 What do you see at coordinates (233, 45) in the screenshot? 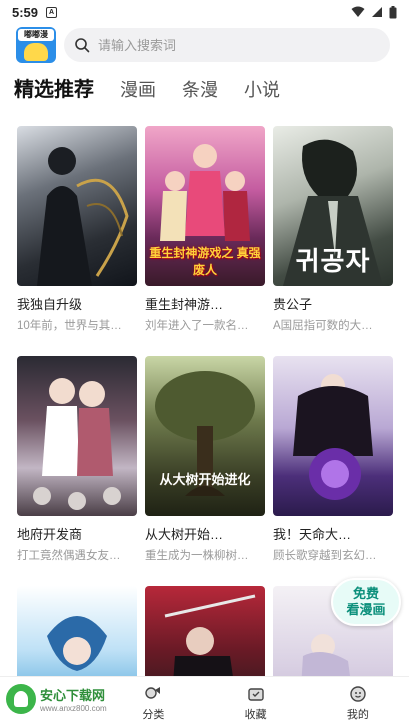
I see `search-input` at bounding box center [233, 45].